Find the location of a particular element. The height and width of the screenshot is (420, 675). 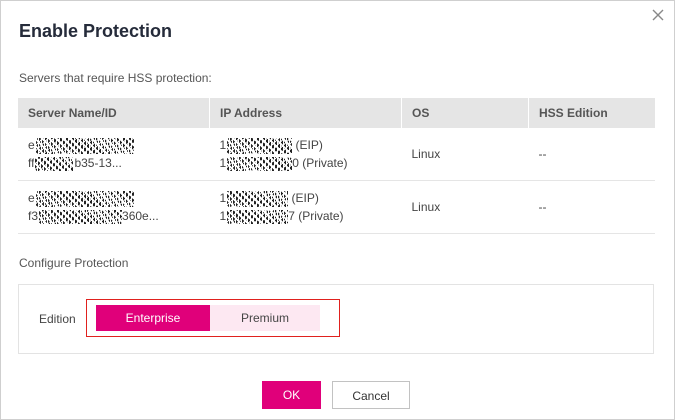

ip-address-cell: 1 (EIP) 1 7 (Private) is located at coordinates (305, 207).